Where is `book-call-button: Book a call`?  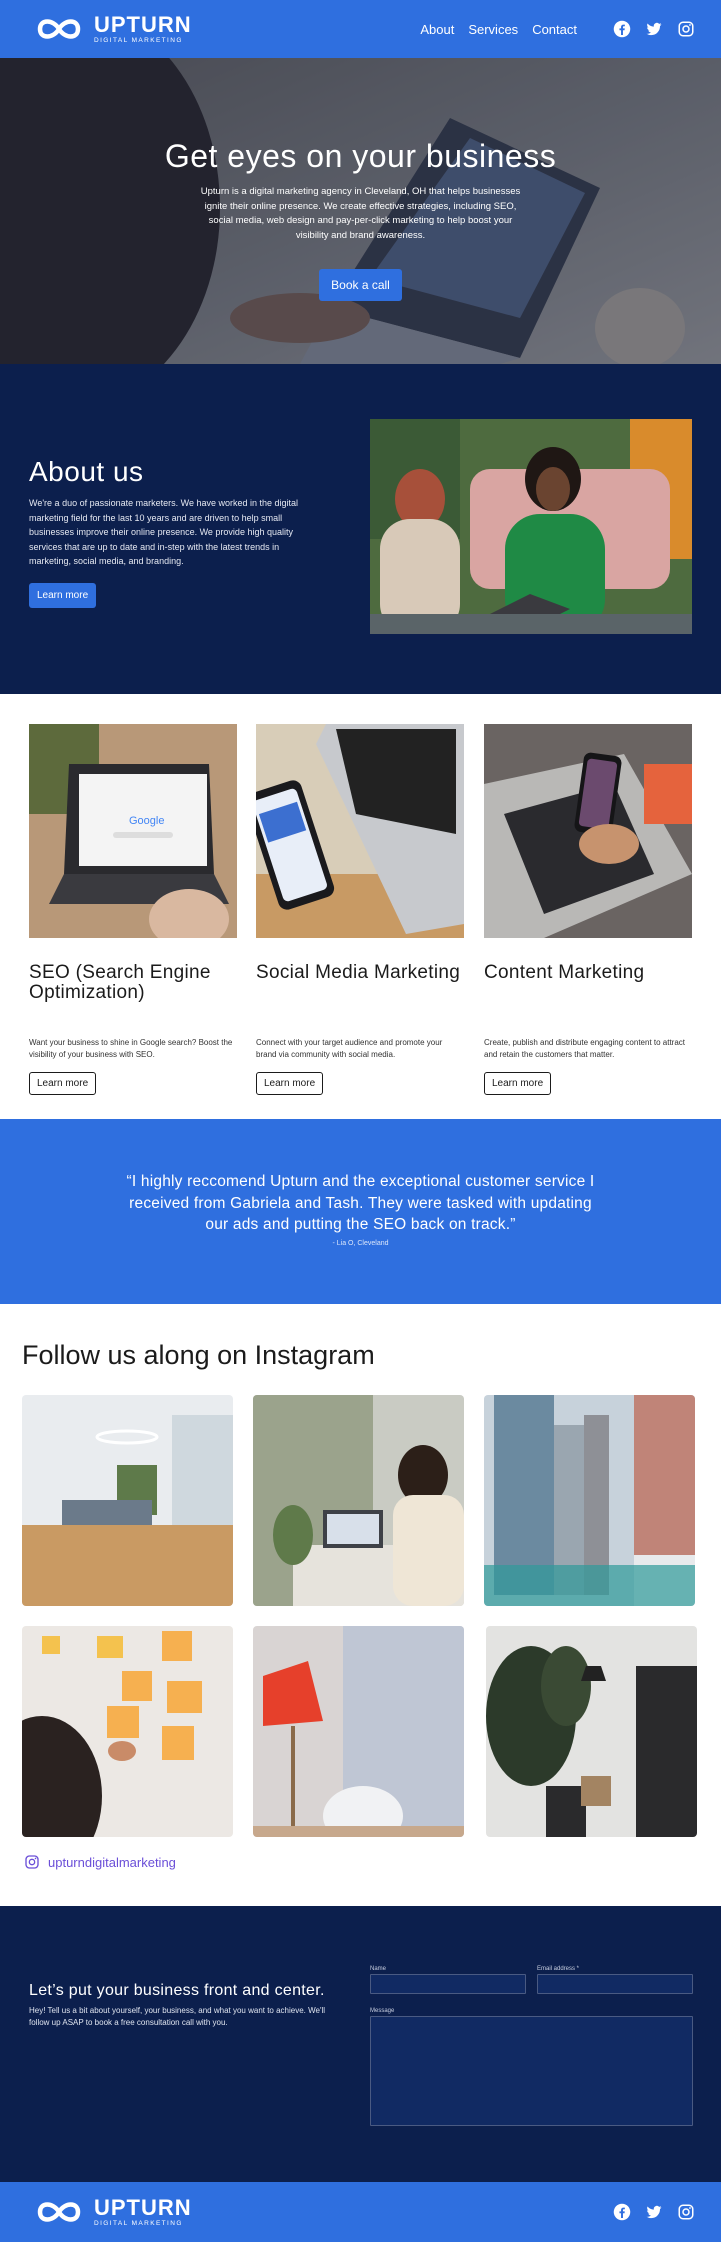 book-call-button: Book a call is located at coordinates (360, 285).